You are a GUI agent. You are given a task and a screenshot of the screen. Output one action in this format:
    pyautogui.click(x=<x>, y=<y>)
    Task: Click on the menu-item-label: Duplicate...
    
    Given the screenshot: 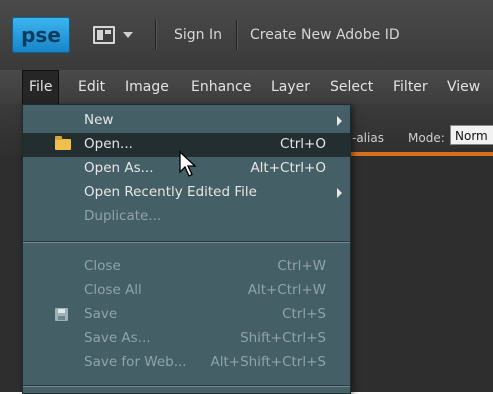 What is the action you would take?
    pyautogui.click(x=123, y=216)
    